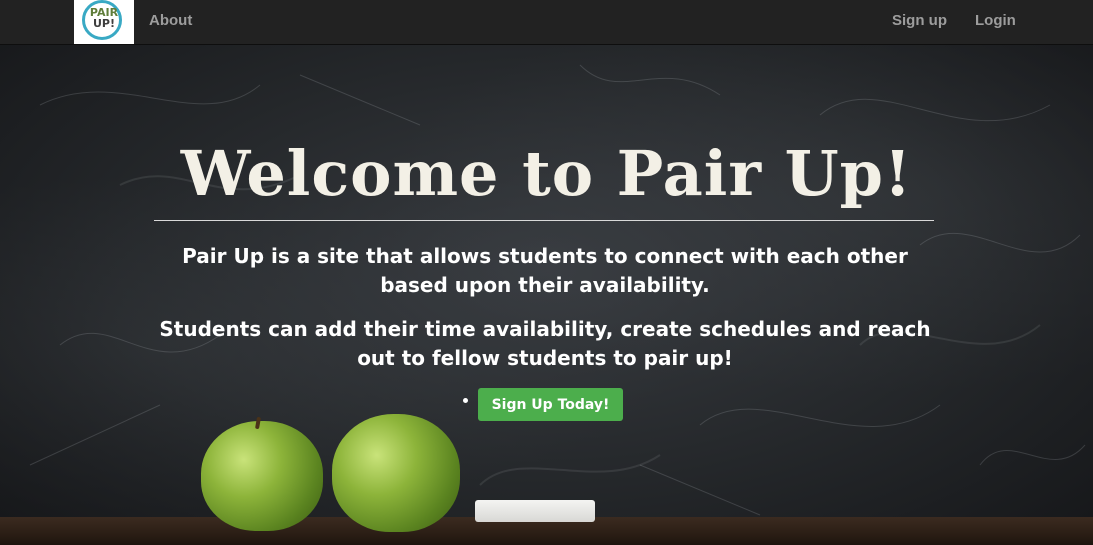 The height and width of the screenshot is (545, 1093). I want to click on green-apple-left, so click(262, 476).